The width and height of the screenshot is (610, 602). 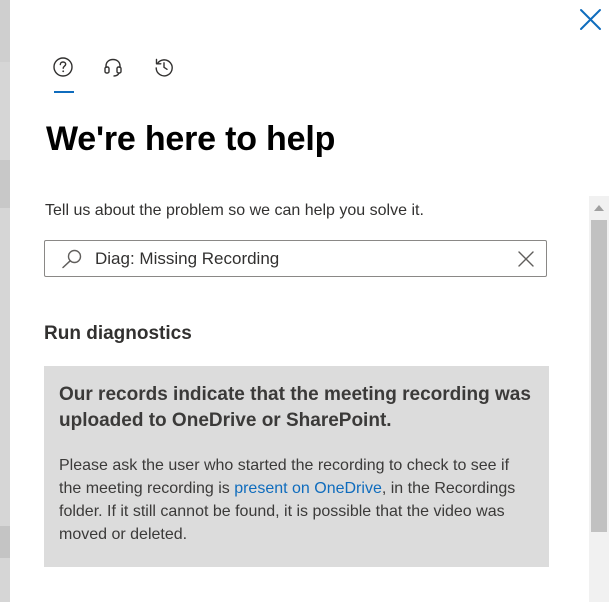 What do you see at coordinates (191, 139) in the screenshot?
I see `page-title: We're here to help` at bounding box center [191, 139].